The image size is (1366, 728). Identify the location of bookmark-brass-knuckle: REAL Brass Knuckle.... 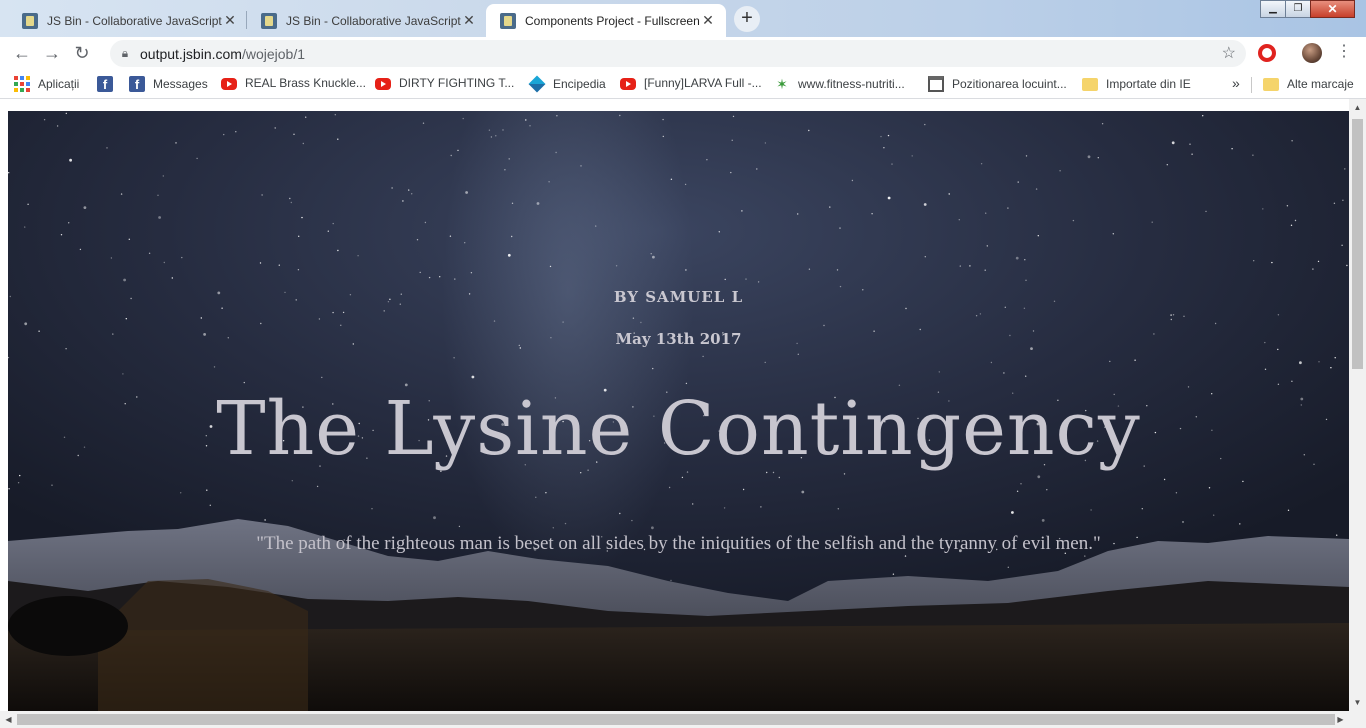
(293, 83).